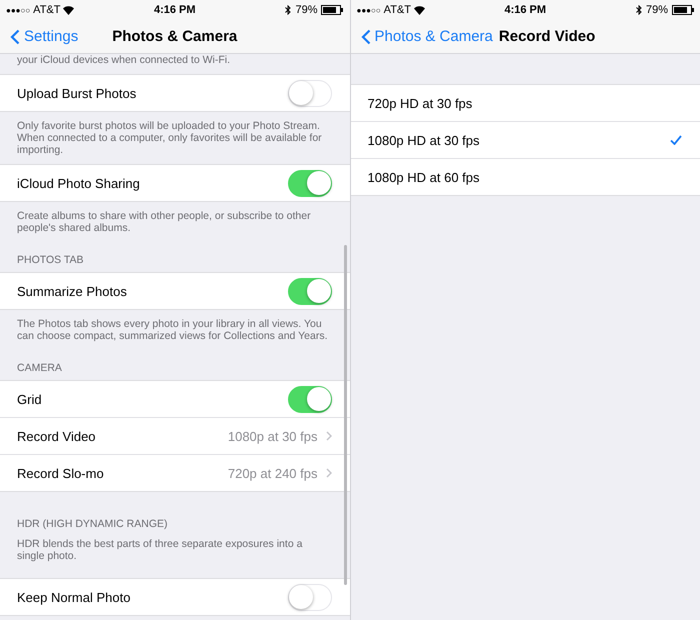 The image size is (700, 620). What do you see at coordinates (175, 138) in the screenshot?
I see `section-footer: Only favorite burst photos will be uploaded to your Photo Stream. When connected to a computer, only favorites will be available for importing.` at bounding box center [175, 138].